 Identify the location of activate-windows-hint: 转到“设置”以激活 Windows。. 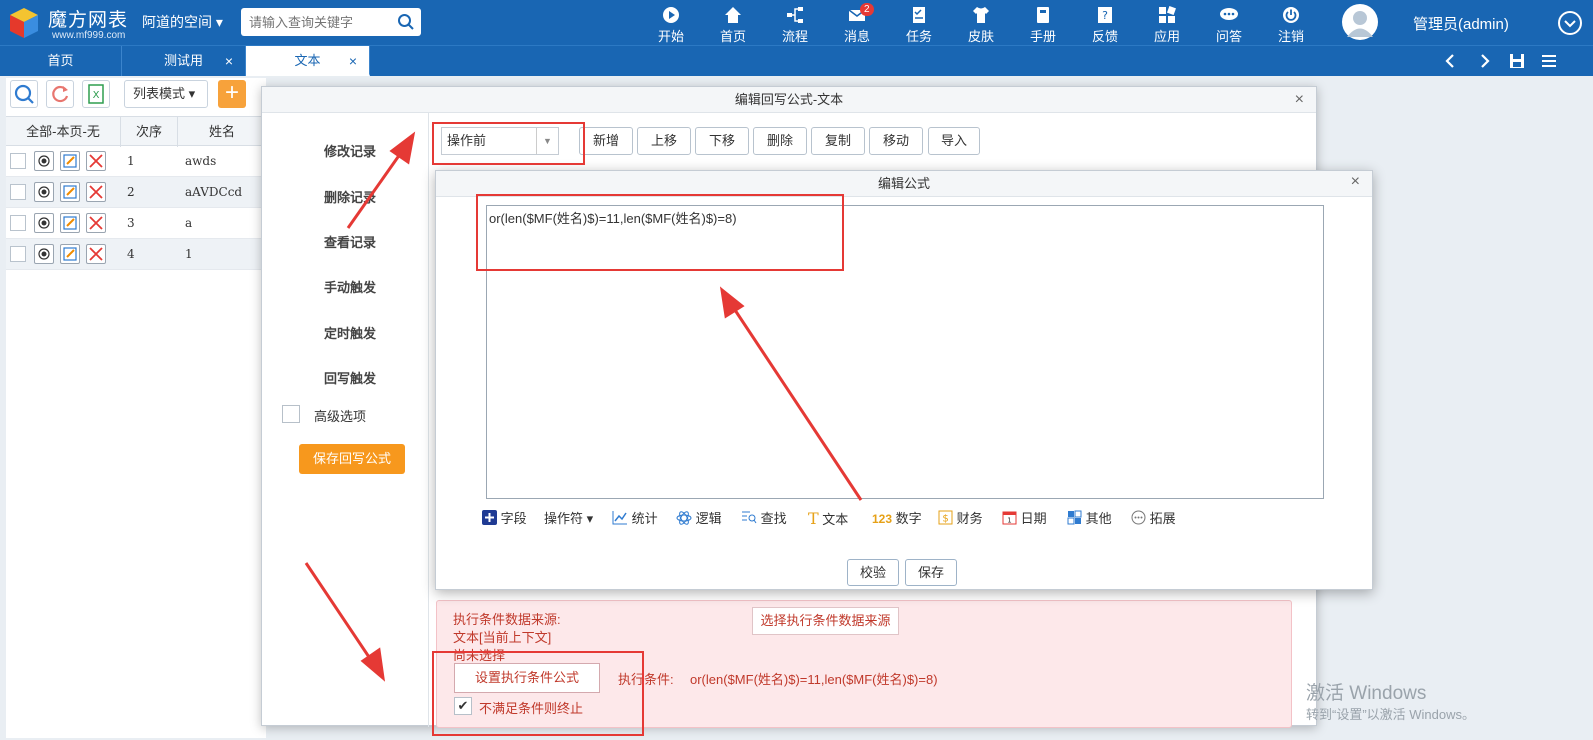
(1391, 714).